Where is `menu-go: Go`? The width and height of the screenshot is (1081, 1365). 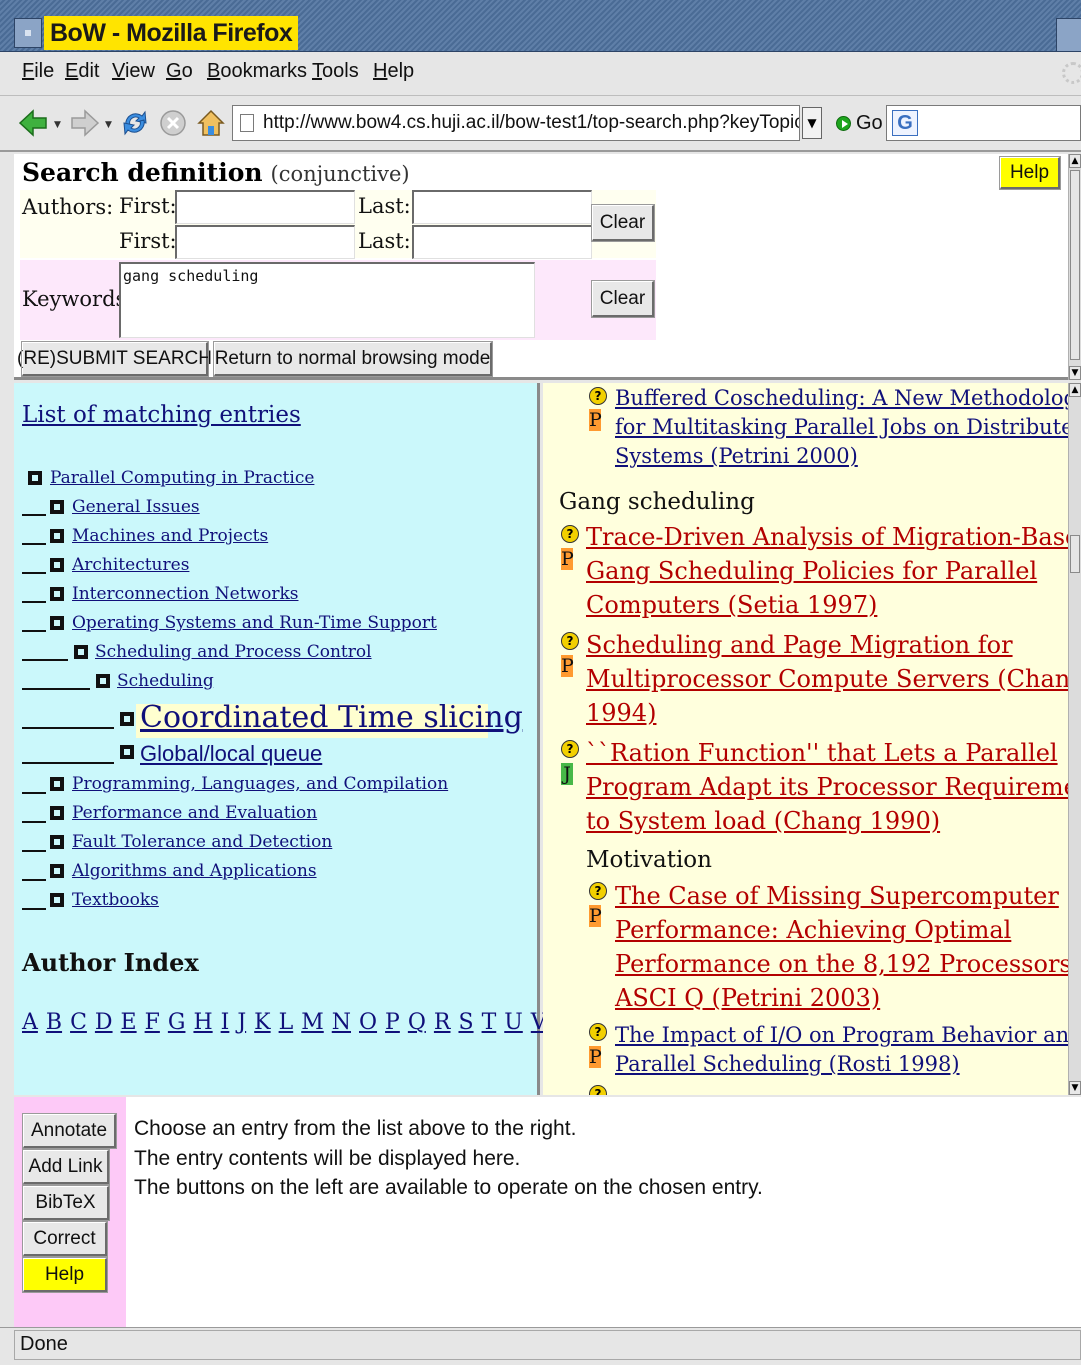 menu-go: Go is located at coordinates (179, 71).